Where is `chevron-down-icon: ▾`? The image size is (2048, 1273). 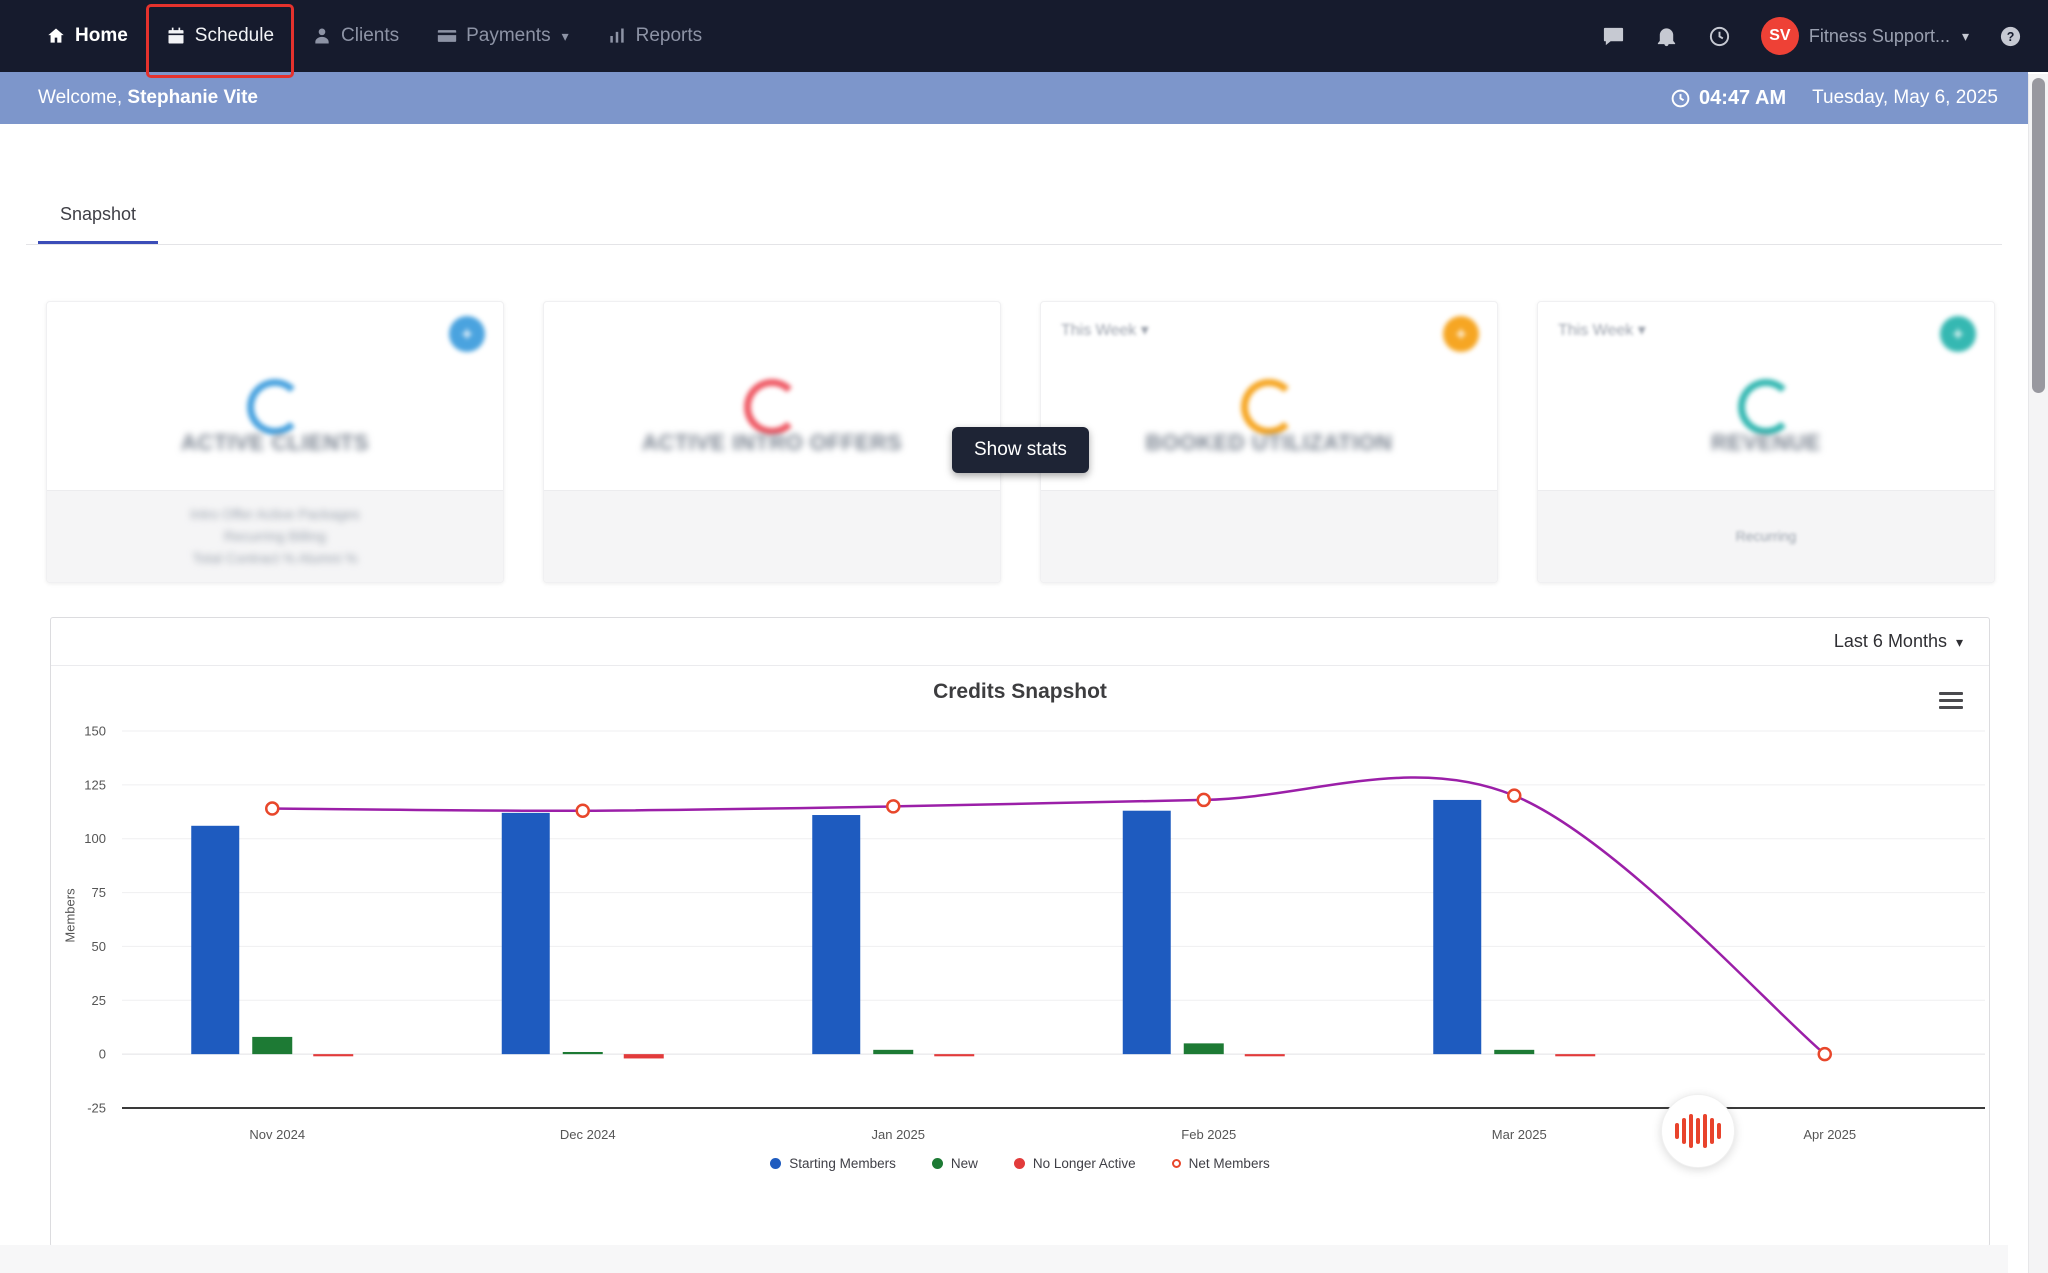 chevron-down-icon: ▾ is located at coordinates (565, 36).